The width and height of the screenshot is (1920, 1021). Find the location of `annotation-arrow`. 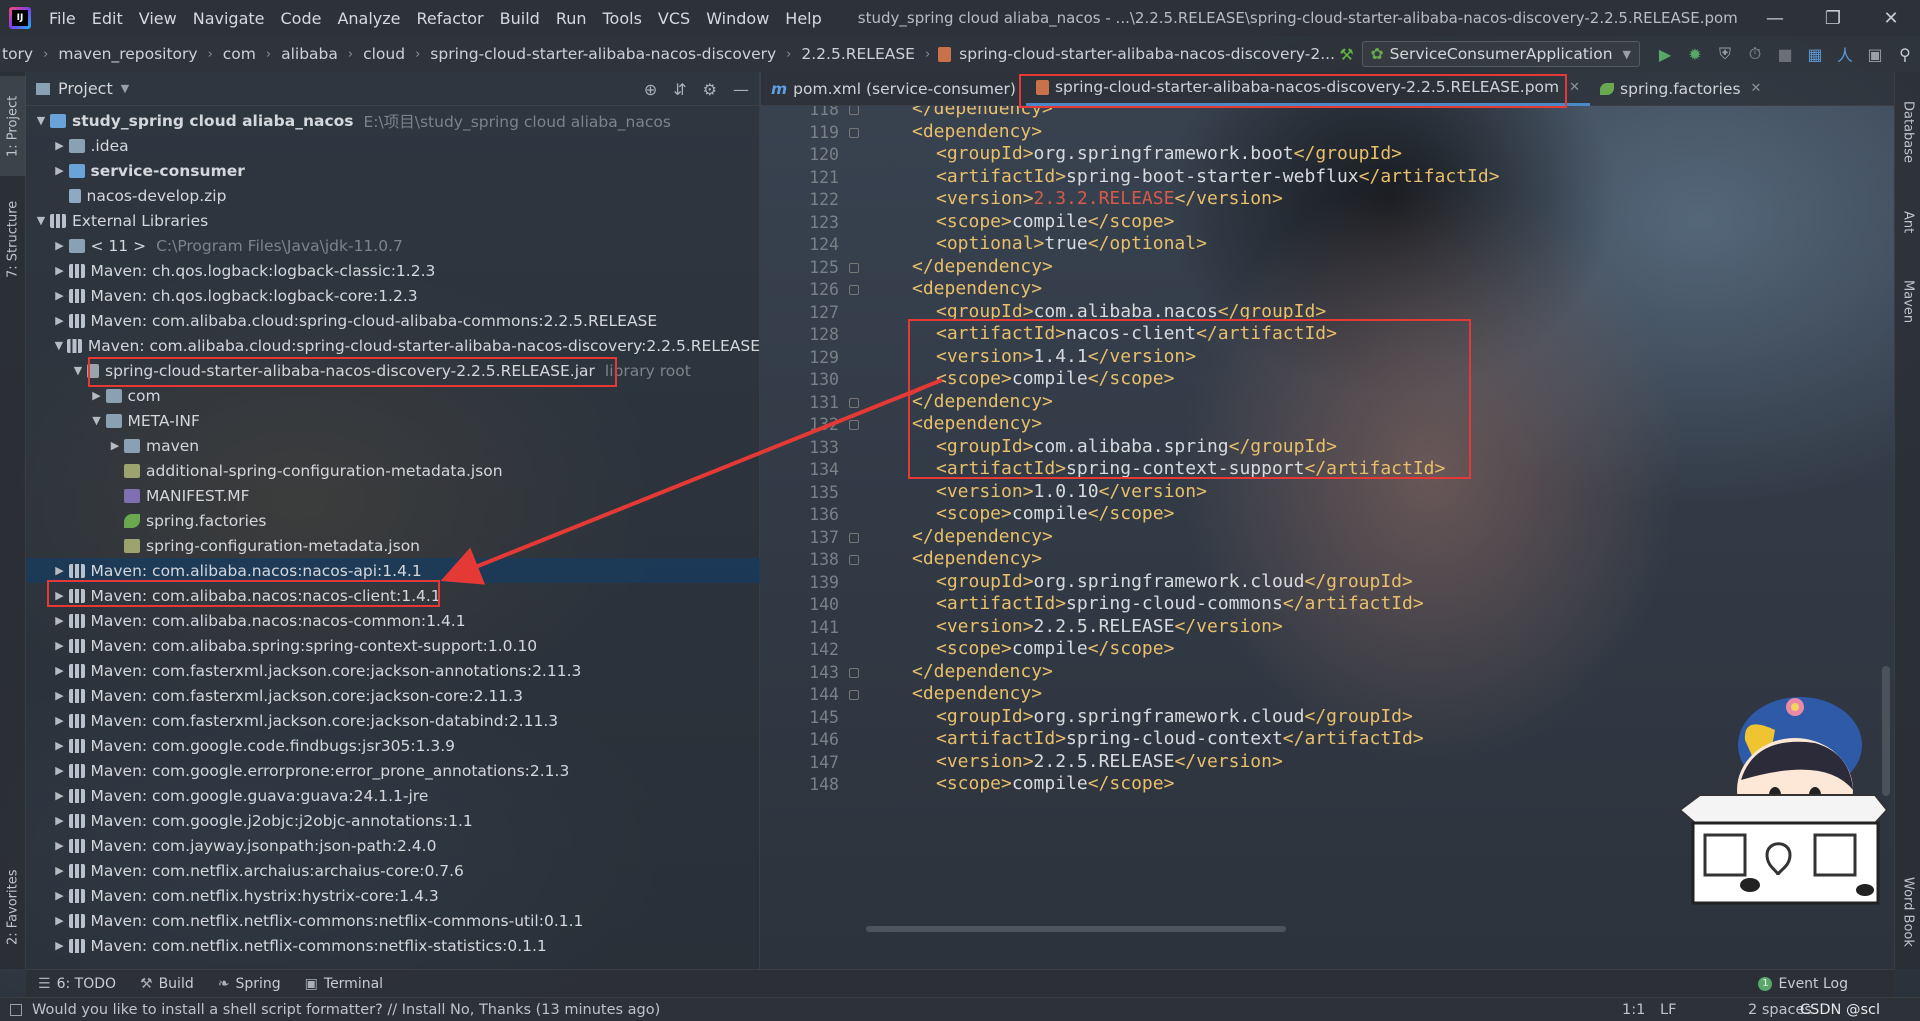

annotation-arrow is located at coordinates (691, 481).